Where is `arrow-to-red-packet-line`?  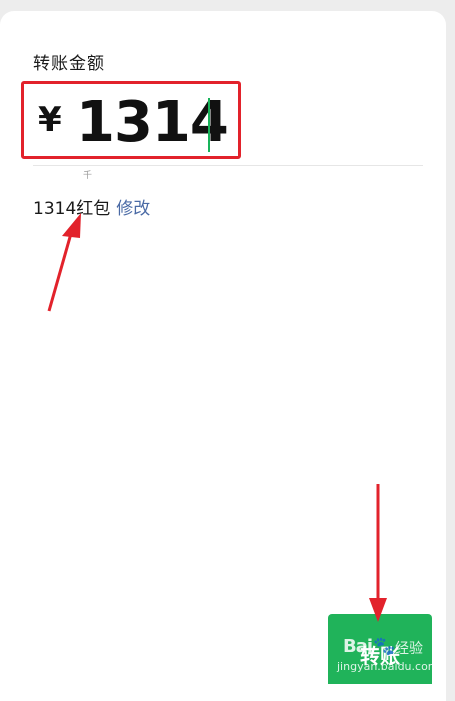 arrow-to-red-packet-line is located at coordinates (60, 270).